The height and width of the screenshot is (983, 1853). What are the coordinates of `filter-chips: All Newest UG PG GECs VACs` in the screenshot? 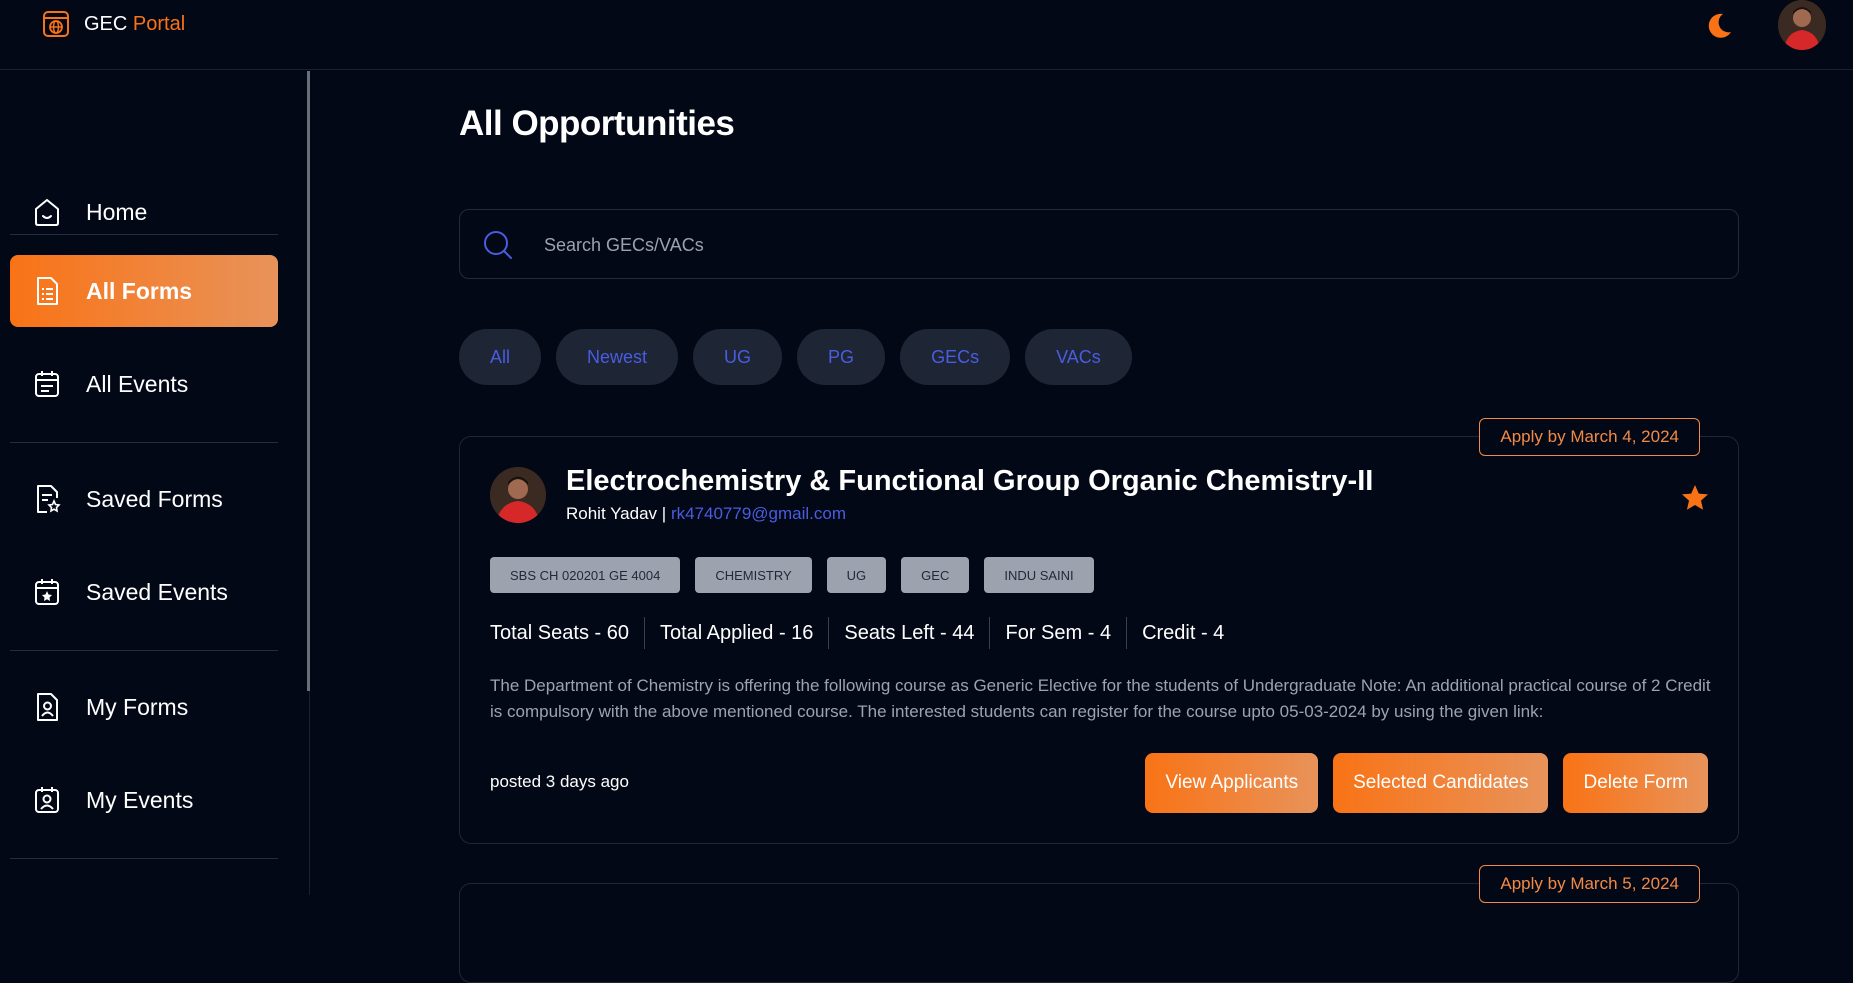 It's located at (795, 357).